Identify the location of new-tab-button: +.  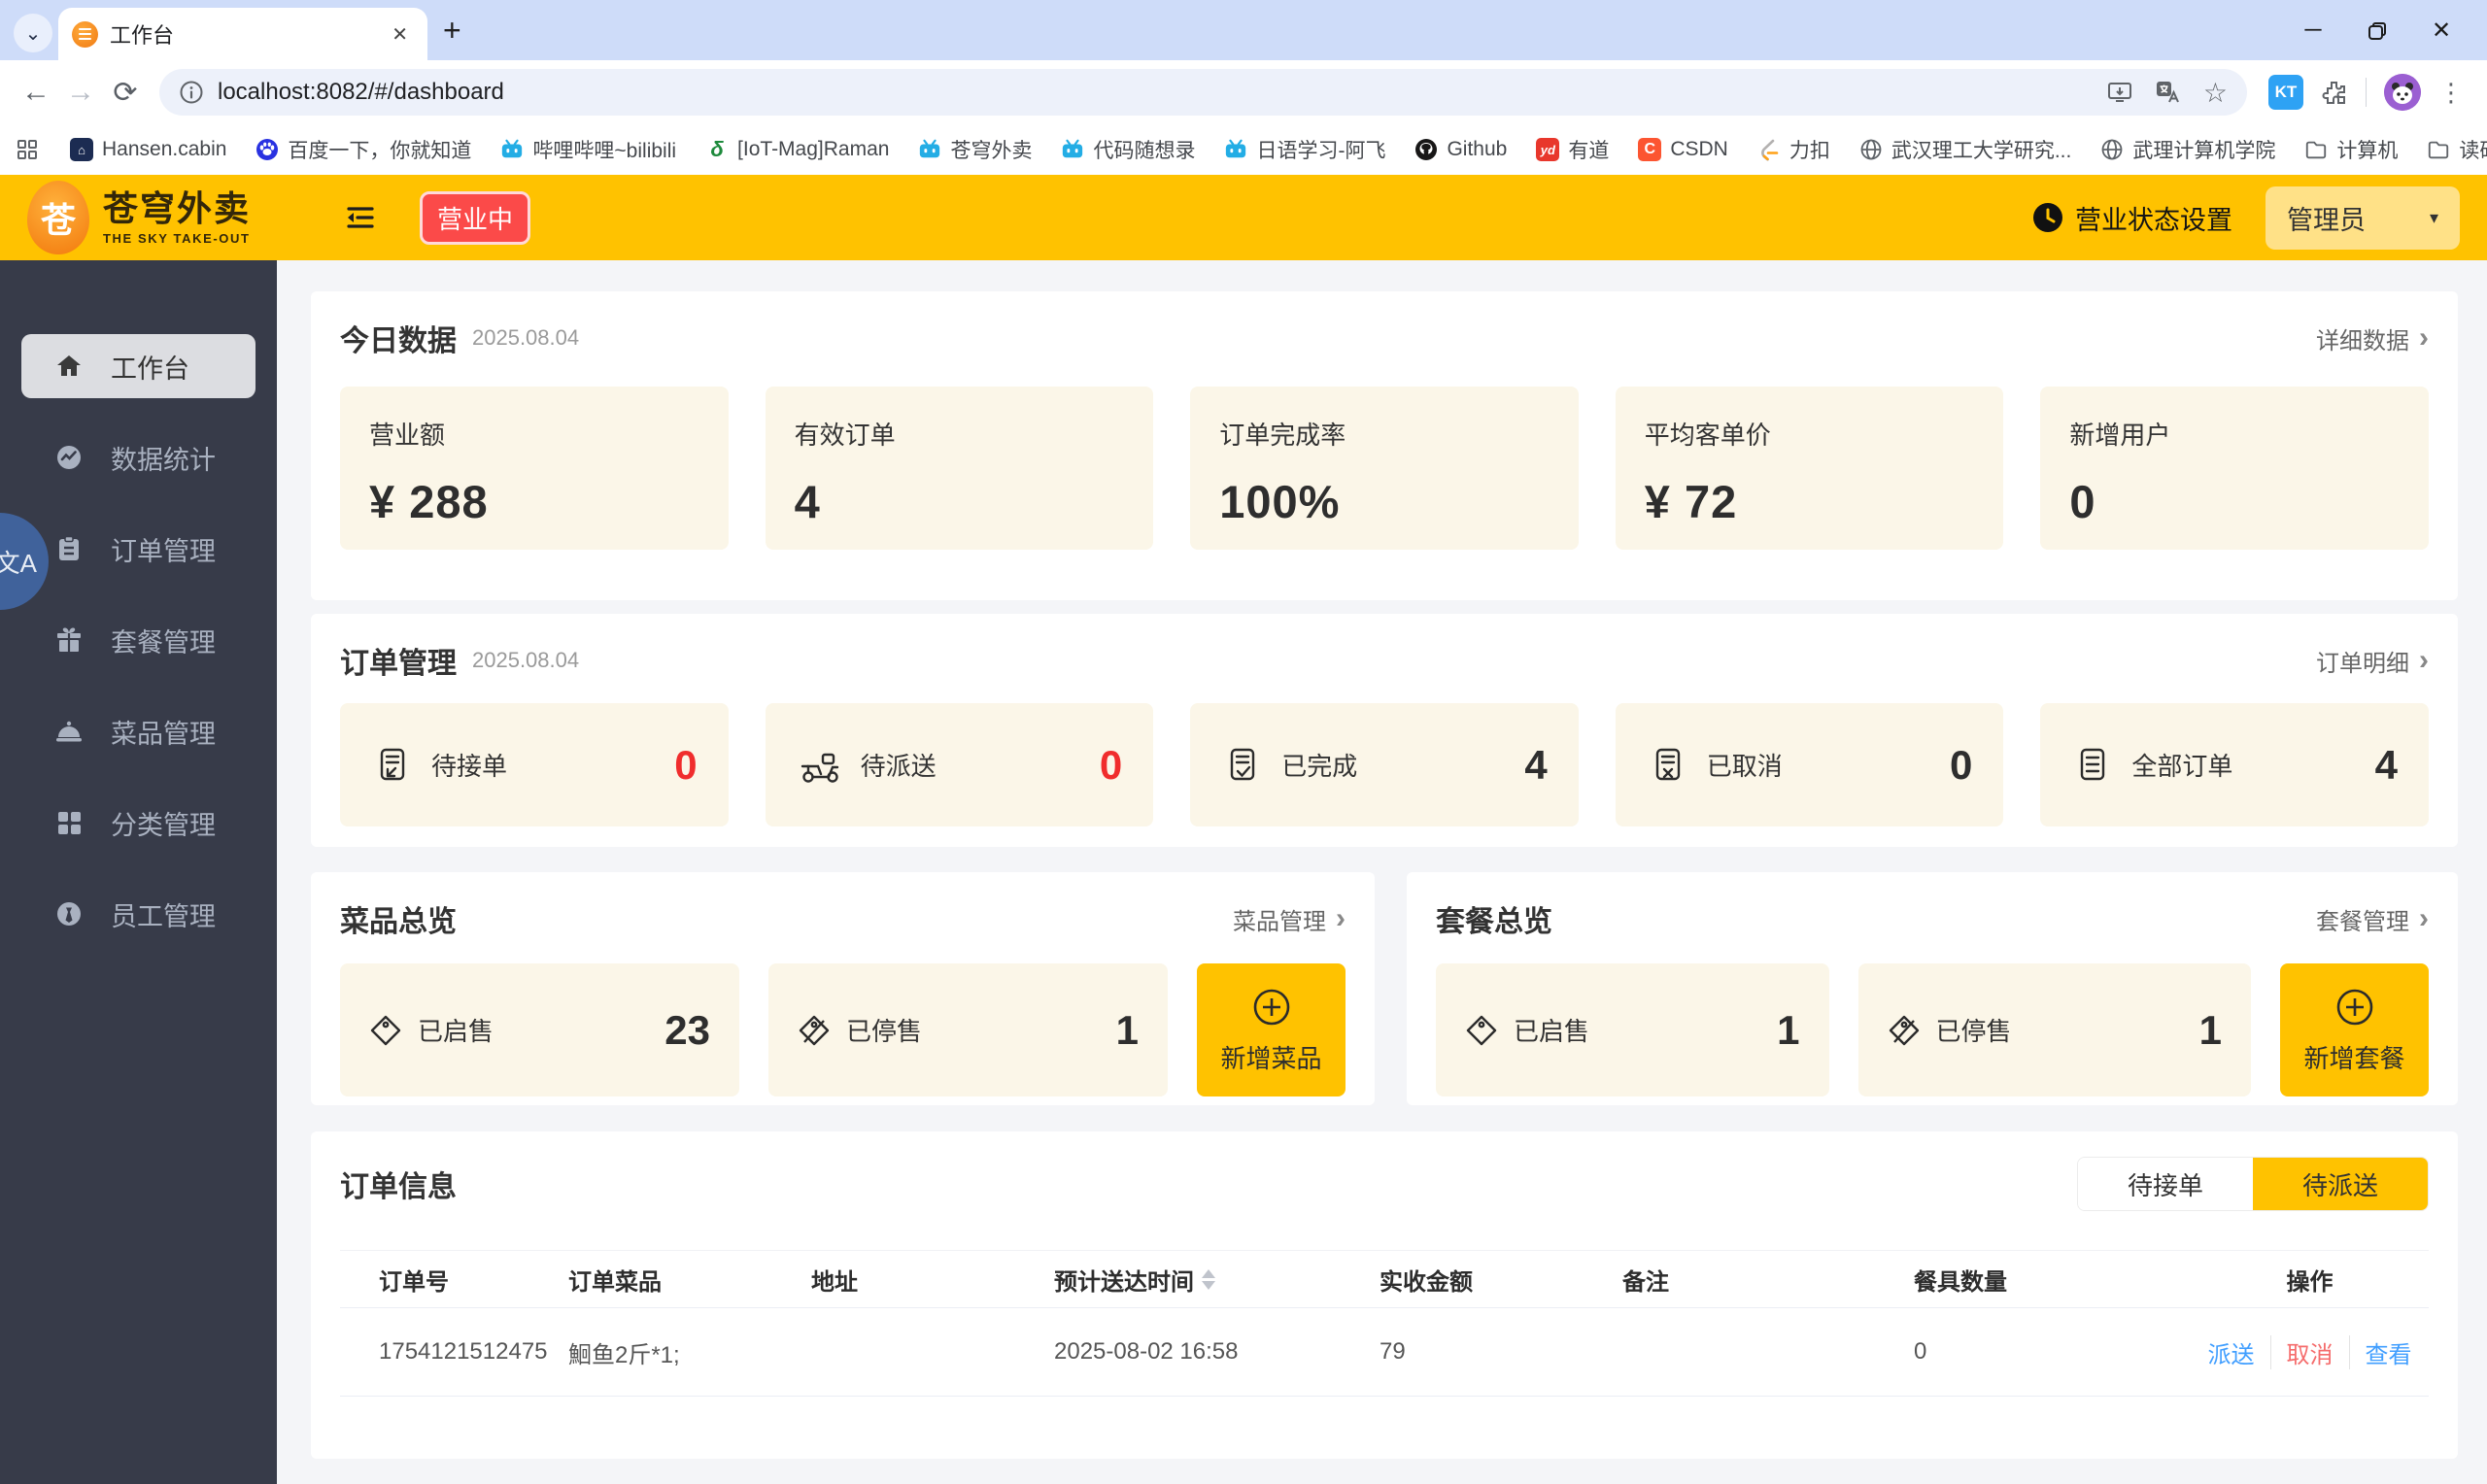
(452, 31).